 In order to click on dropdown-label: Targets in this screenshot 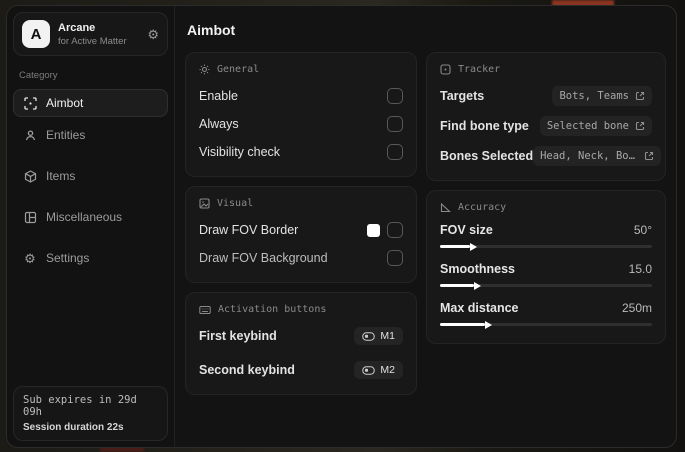, I will do `click(462, 96)`.